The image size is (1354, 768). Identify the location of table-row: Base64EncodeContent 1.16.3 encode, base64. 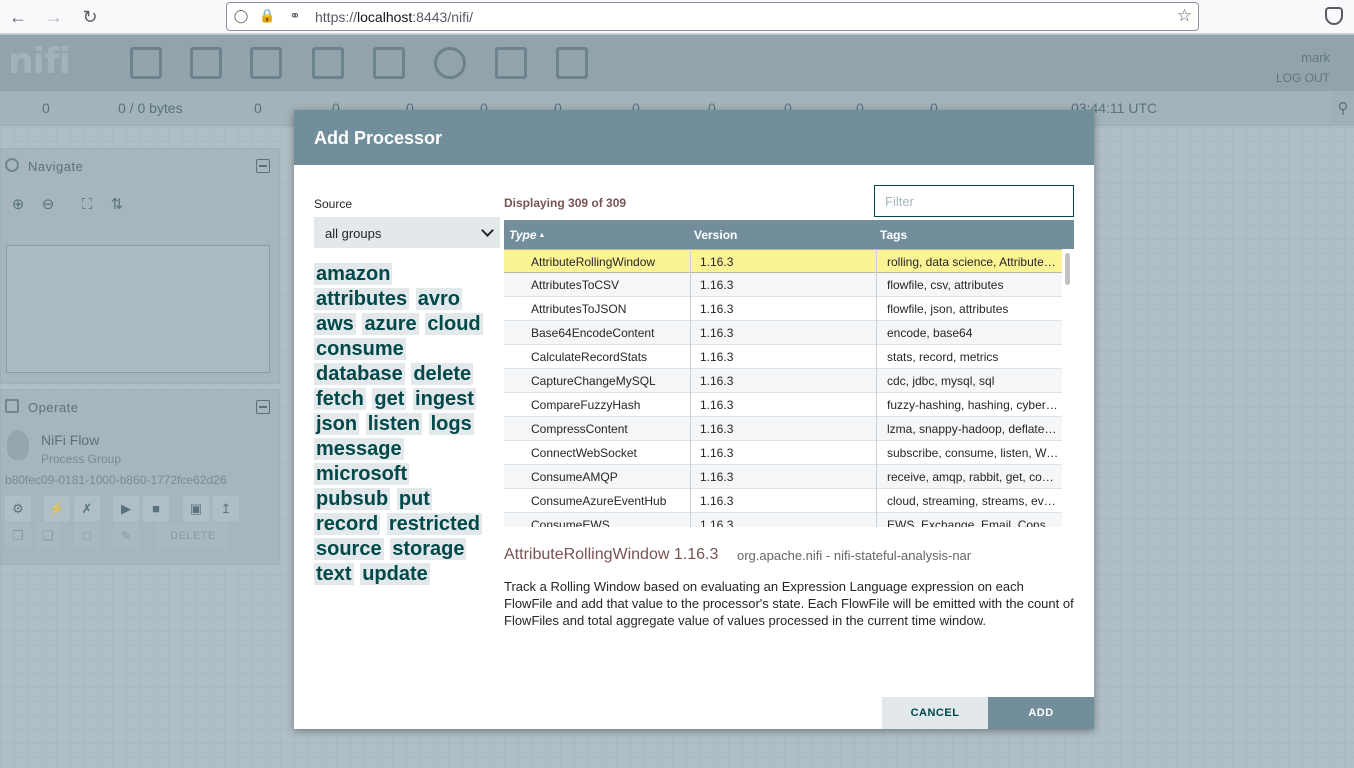
(783, 333).